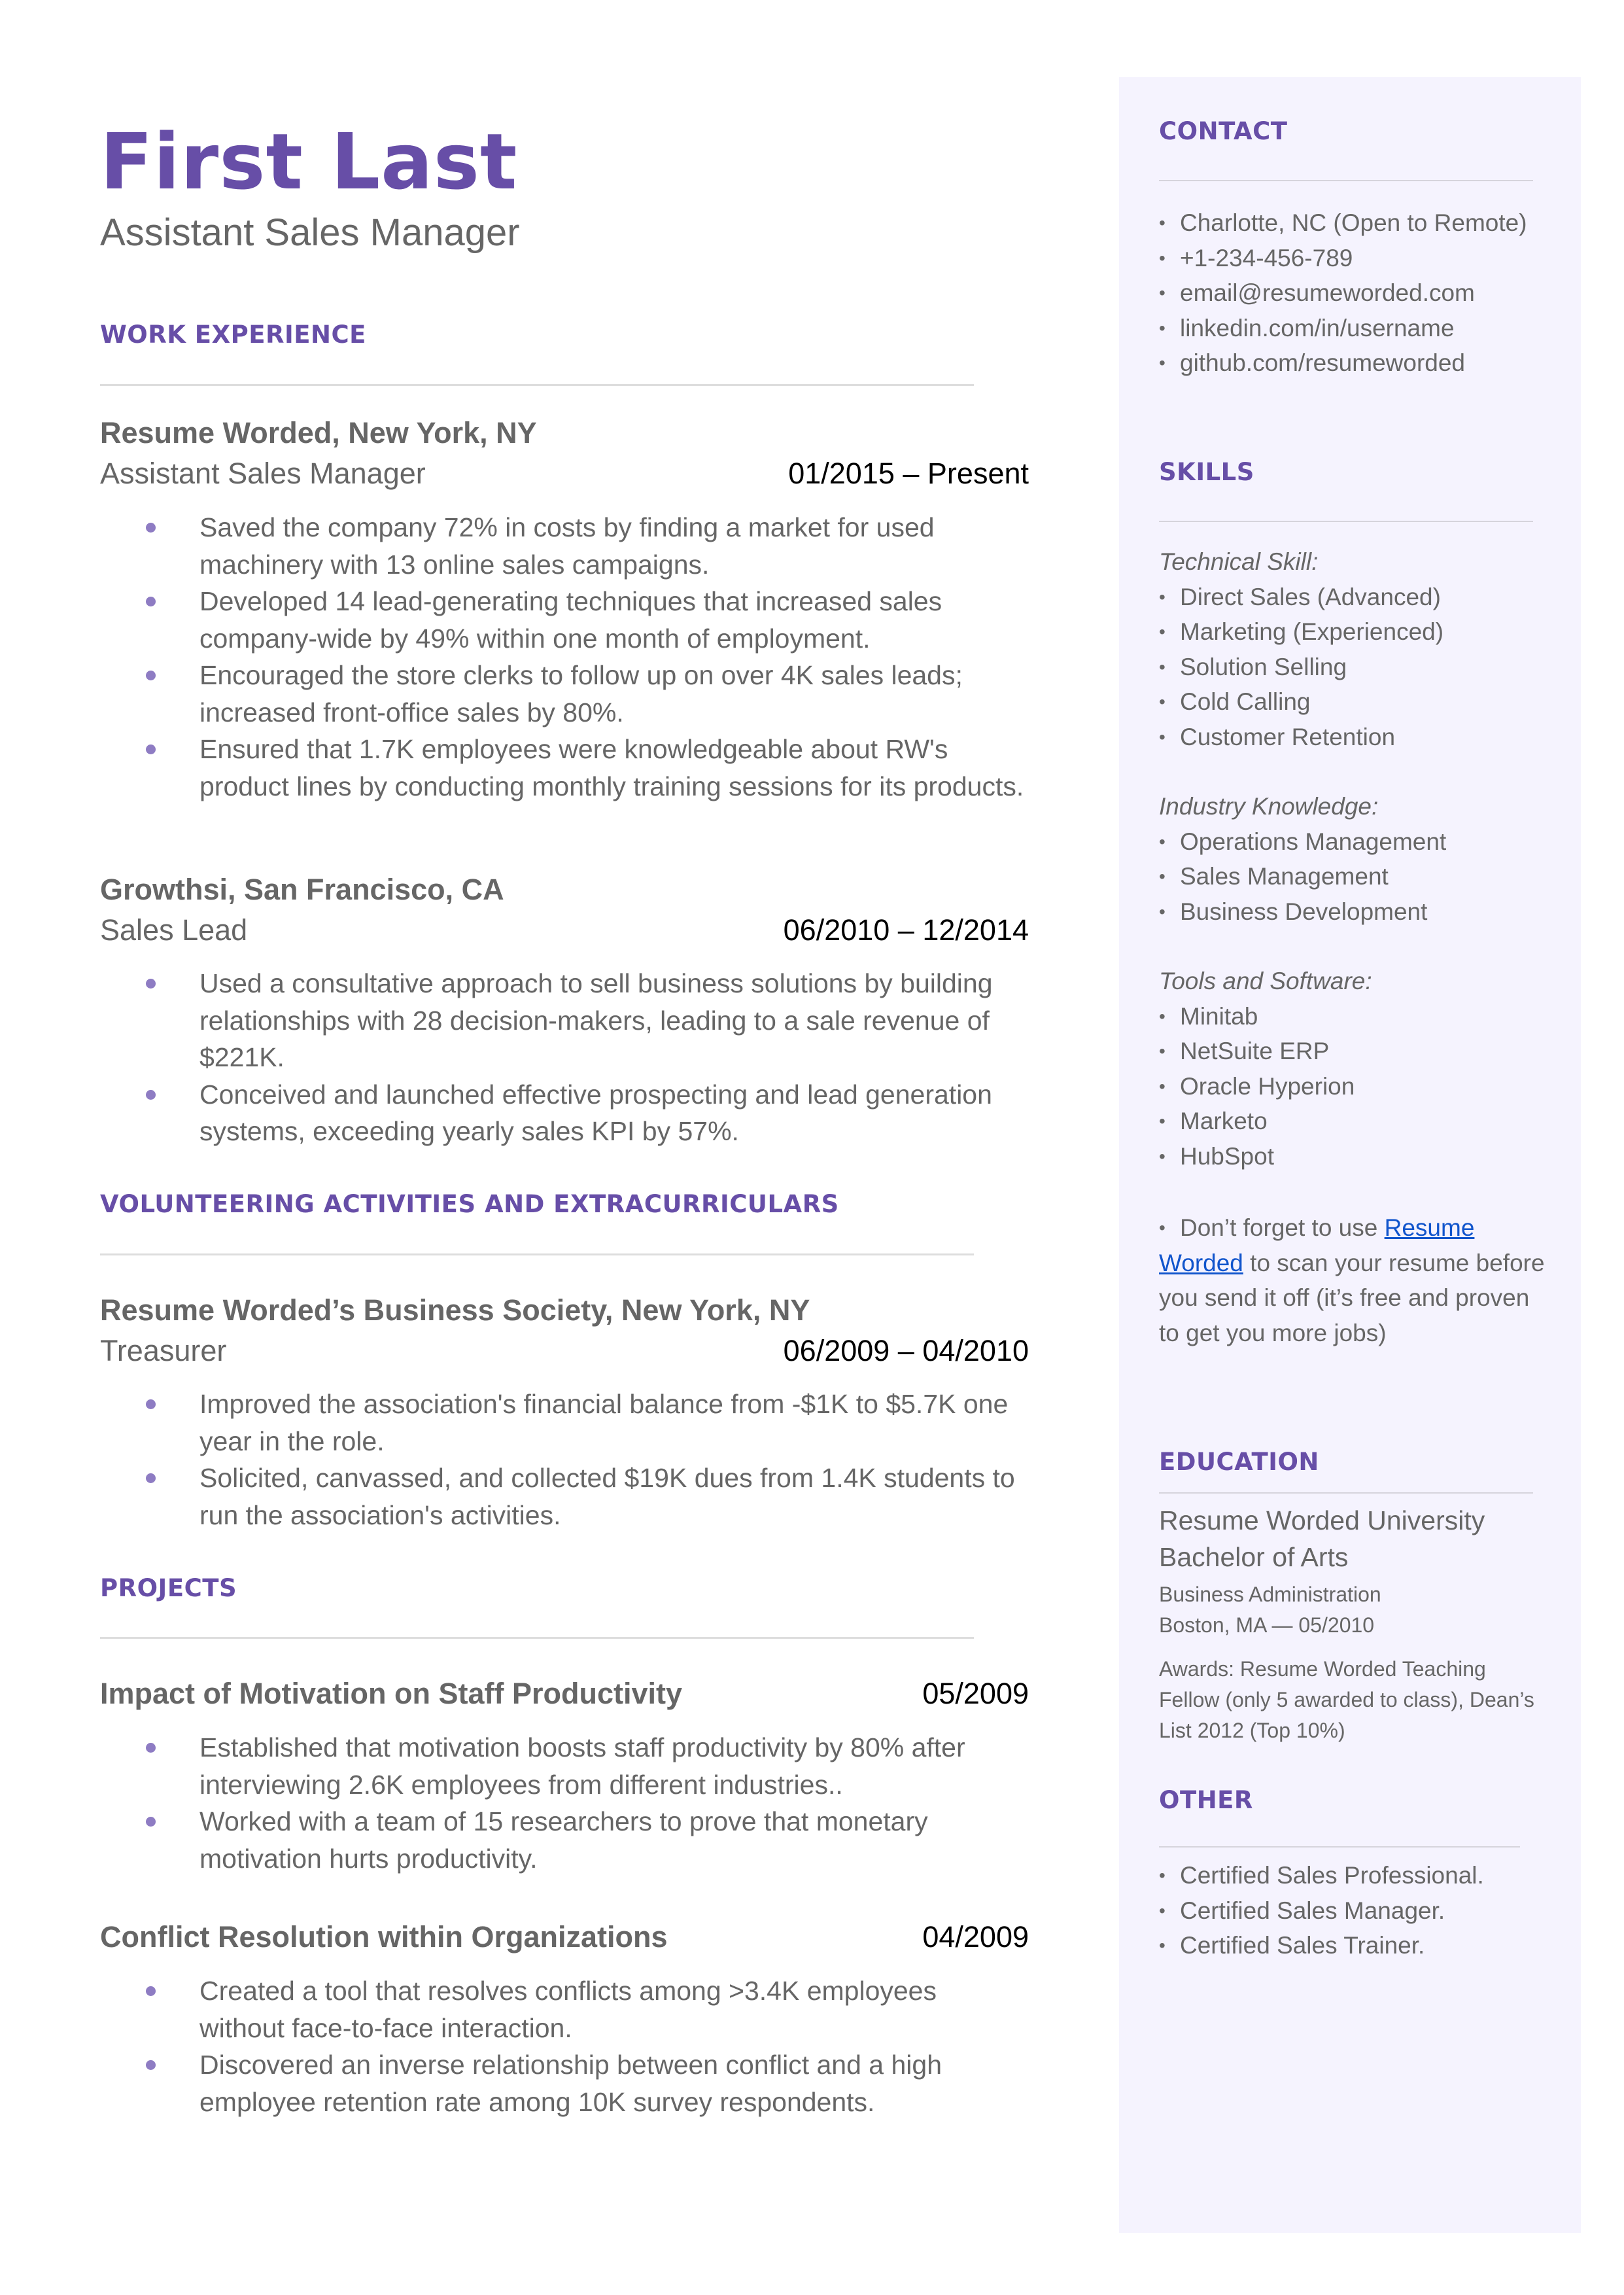 This screenshot has width=1624, height=2295. I want to click on volunteer-dates: 06/2009 – 04/2010, so click(906, 1350).